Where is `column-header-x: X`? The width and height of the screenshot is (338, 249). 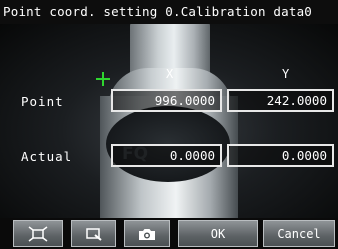
column-header-x: X is located at coordinates (170, 74).